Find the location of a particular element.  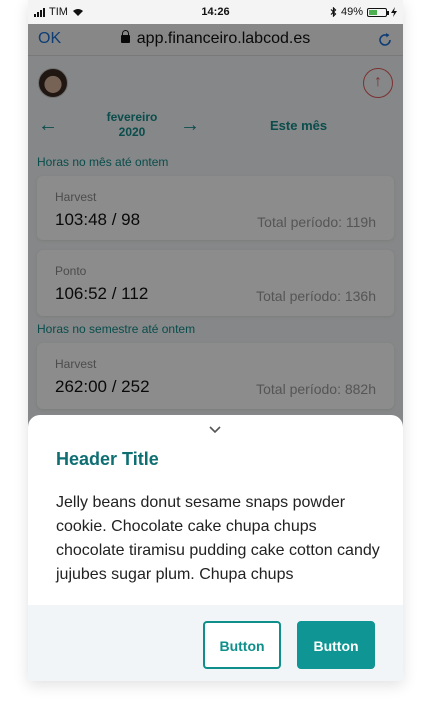

chevron-down-icon is located at coordinates (215, 430).